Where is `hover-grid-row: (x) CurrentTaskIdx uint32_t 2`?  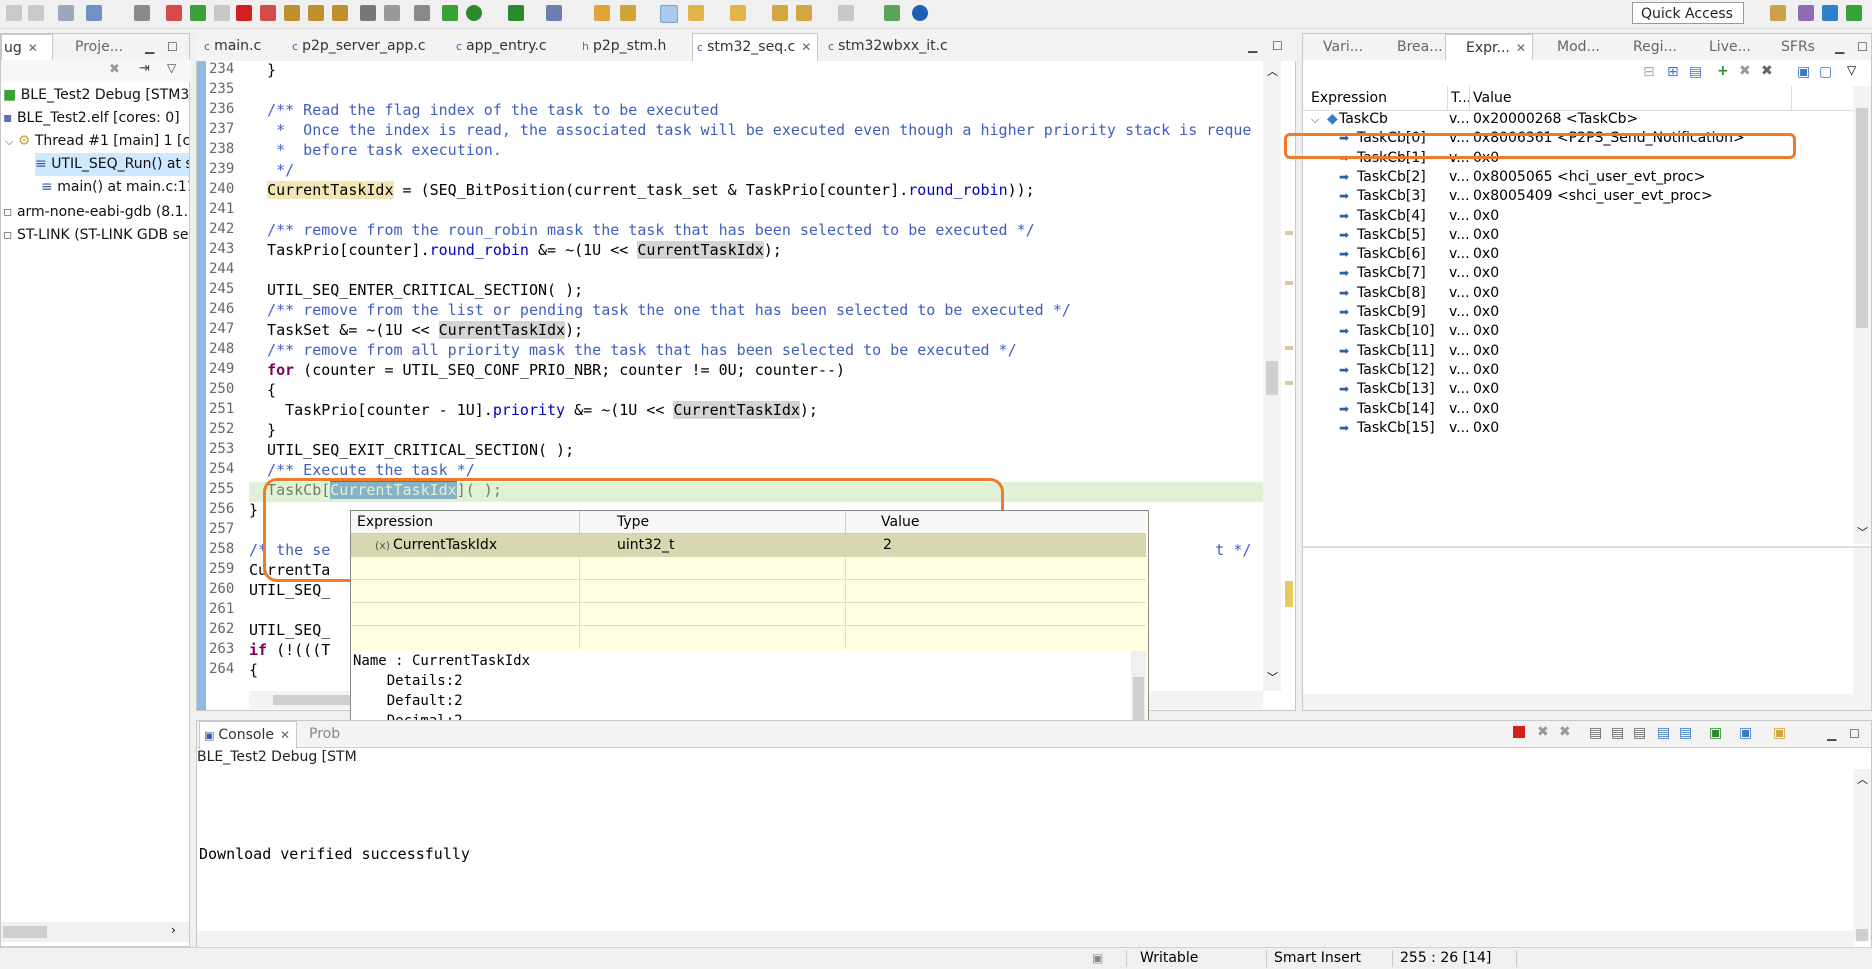 hover-grid-row: (x) CurrentTaskIdx uint32_t 2 is located at coordinates (748, 545).